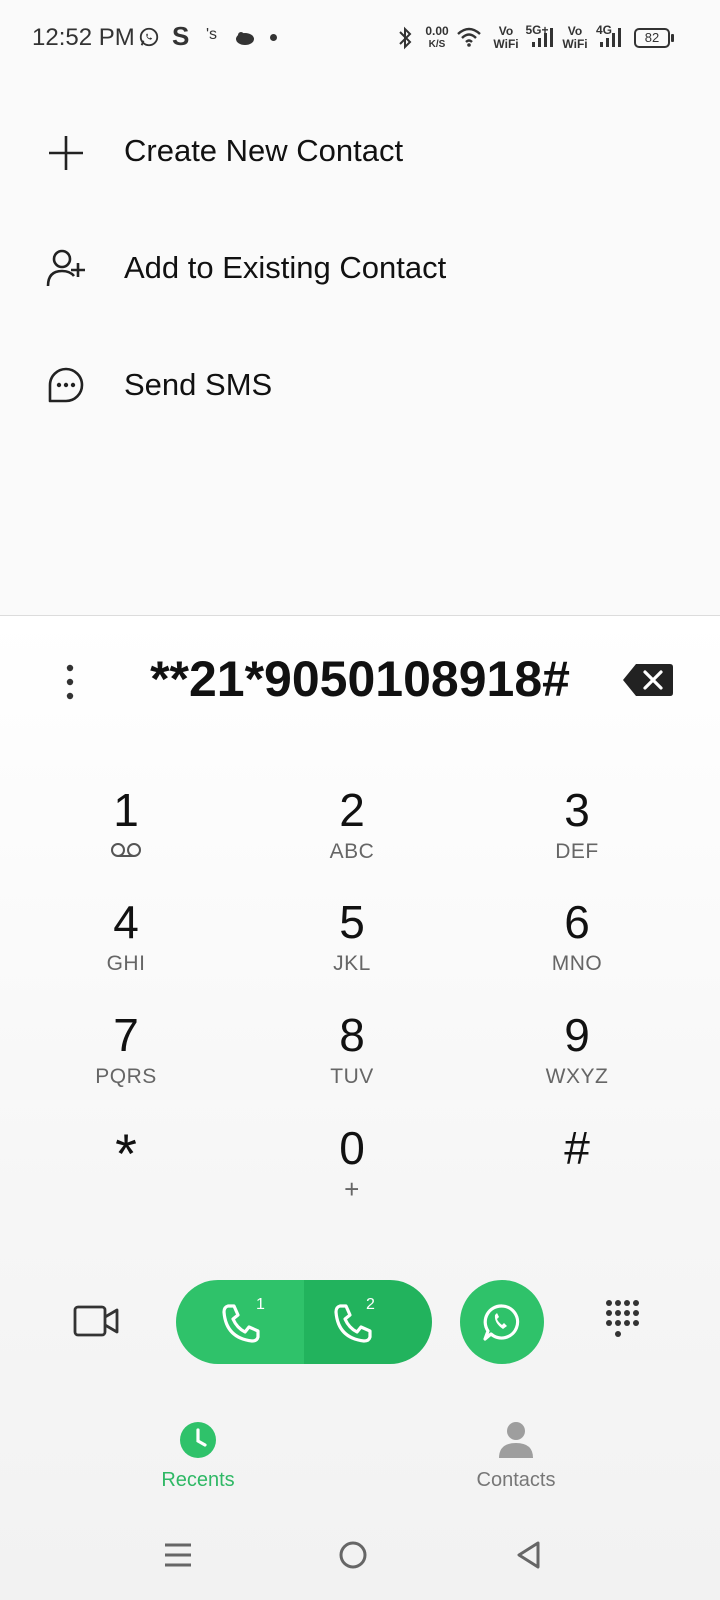 The width and height of the screenshot is (720, 1600). What do you see at coordinates (577, 1076) in the screenshot?
I see `key-letters: WXYZ` at bounding box center [577, 1076].